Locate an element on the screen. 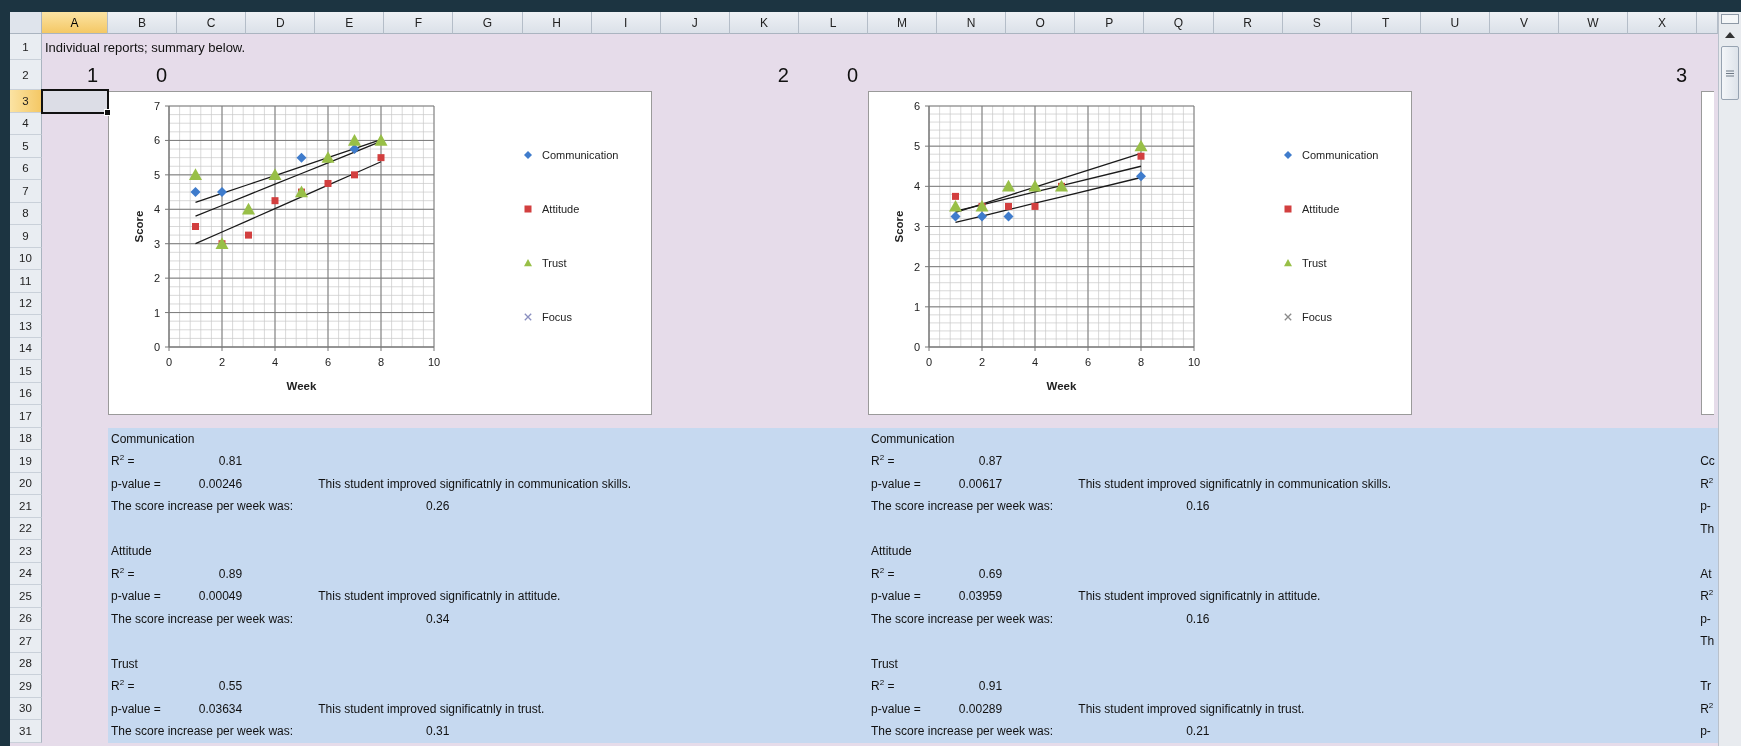 This screenshot has width=1741, height=746. axis-tick-label: 7 is located at coordinates (156, 106).